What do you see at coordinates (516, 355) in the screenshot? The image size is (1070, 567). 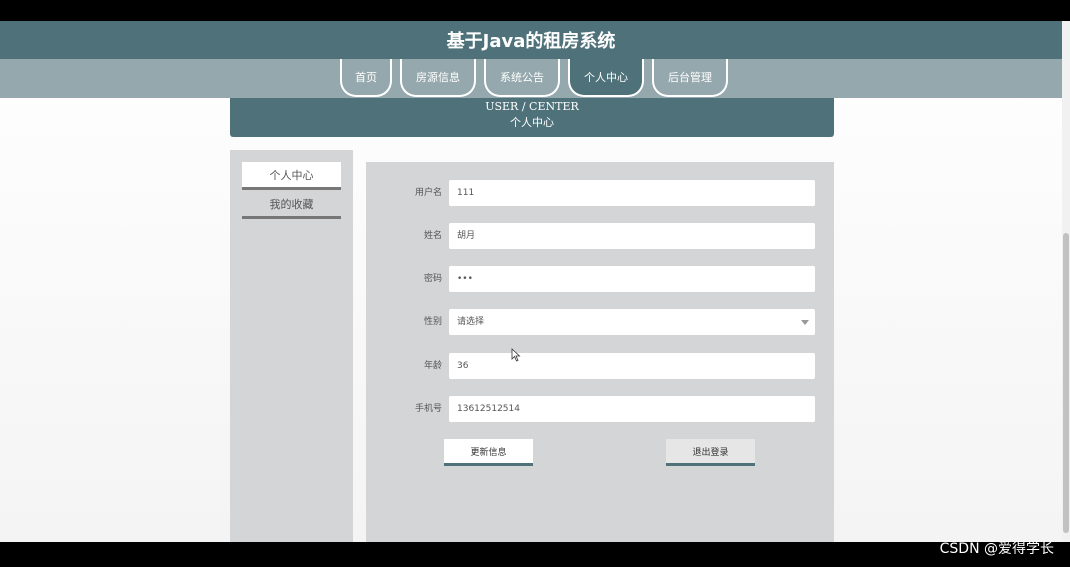 I see `mouse-cursor-icon` at bounding box center [516, 355].